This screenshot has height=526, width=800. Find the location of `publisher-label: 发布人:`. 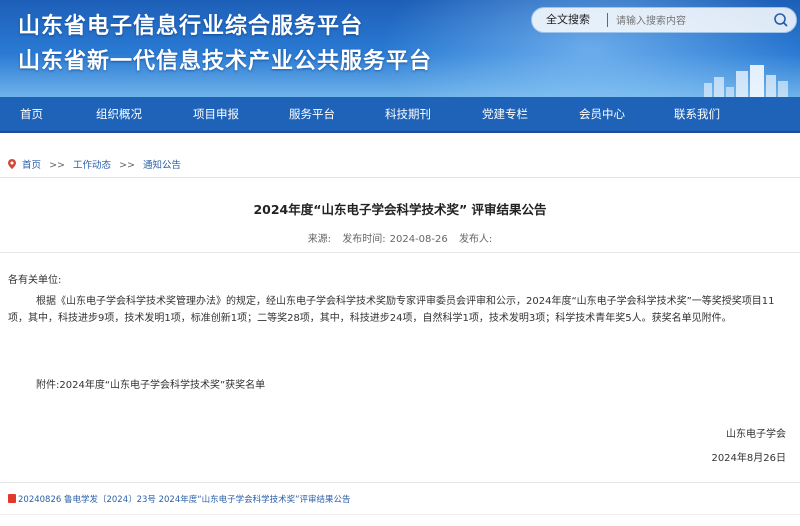

publisher-label: 发布人: is located at coordinates (475, 239).